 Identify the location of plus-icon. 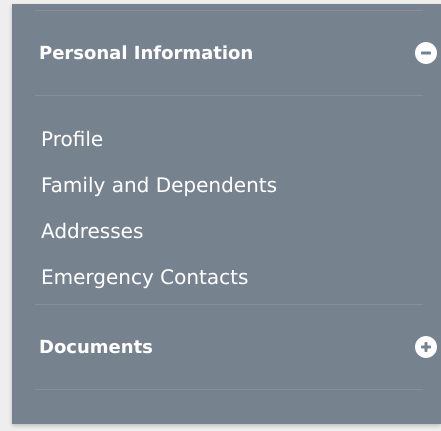
(426, 347).